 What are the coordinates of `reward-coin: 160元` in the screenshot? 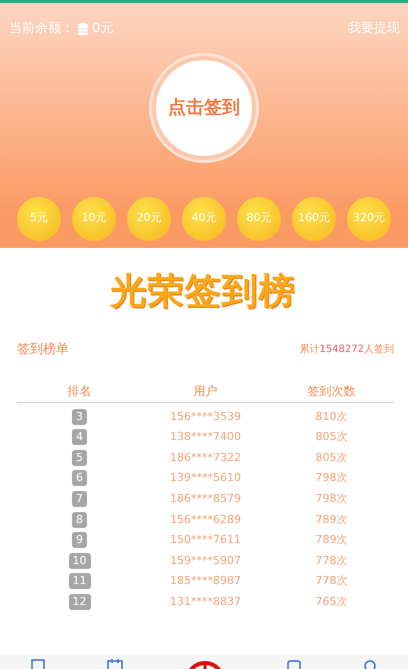 It's located at (314, 218).